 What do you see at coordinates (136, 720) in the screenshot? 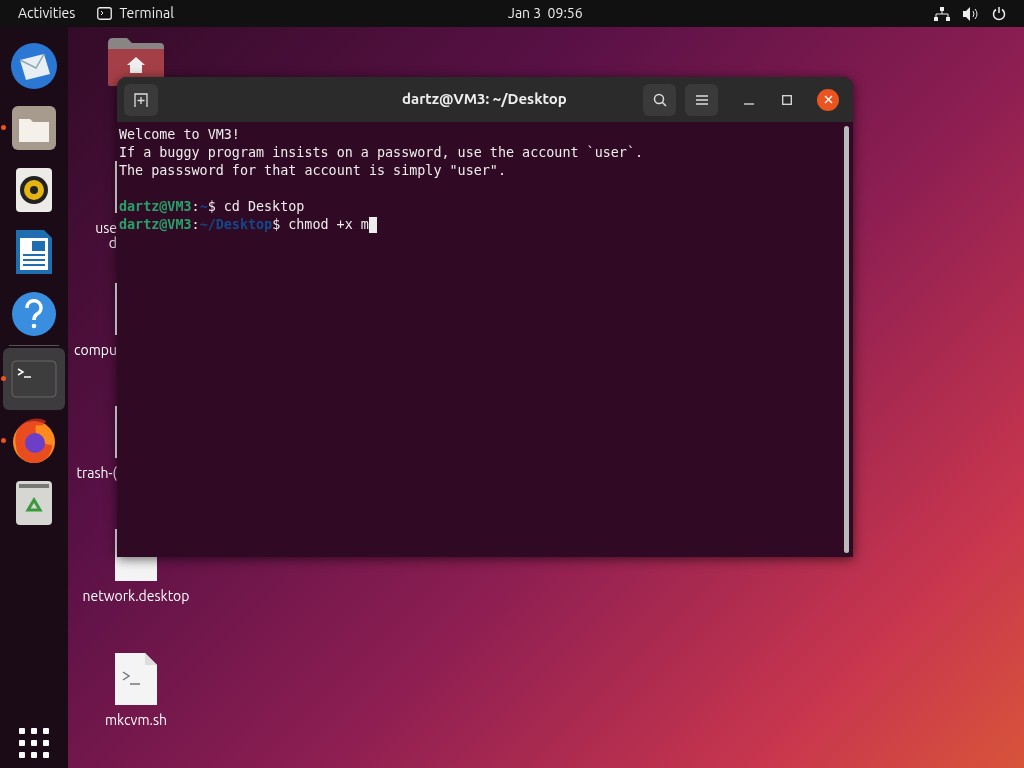
I see `icon-label: mkcvm.sh` at bounding box center [136, 720].